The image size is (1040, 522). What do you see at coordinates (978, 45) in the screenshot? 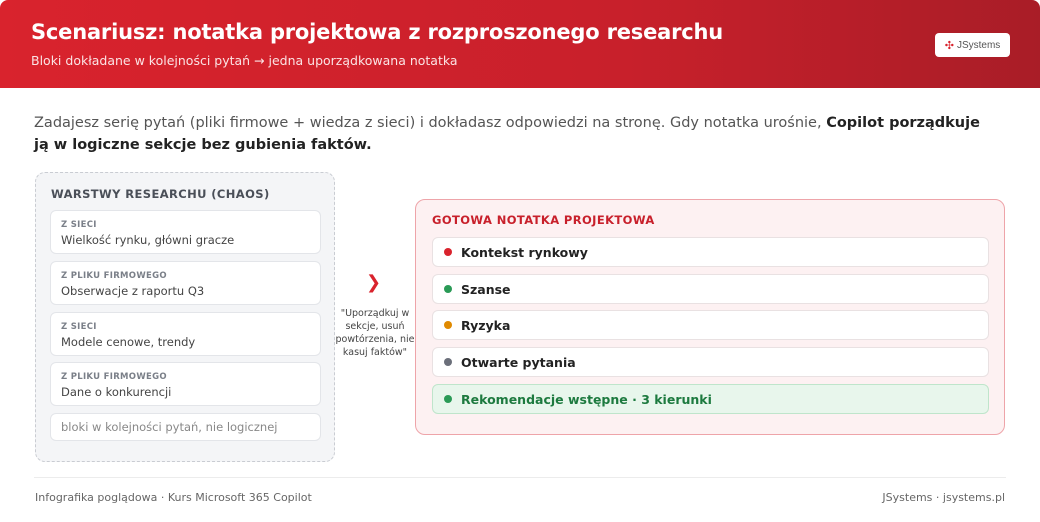
I see `logo-text: JSystems` at bounding box center [978, 45].